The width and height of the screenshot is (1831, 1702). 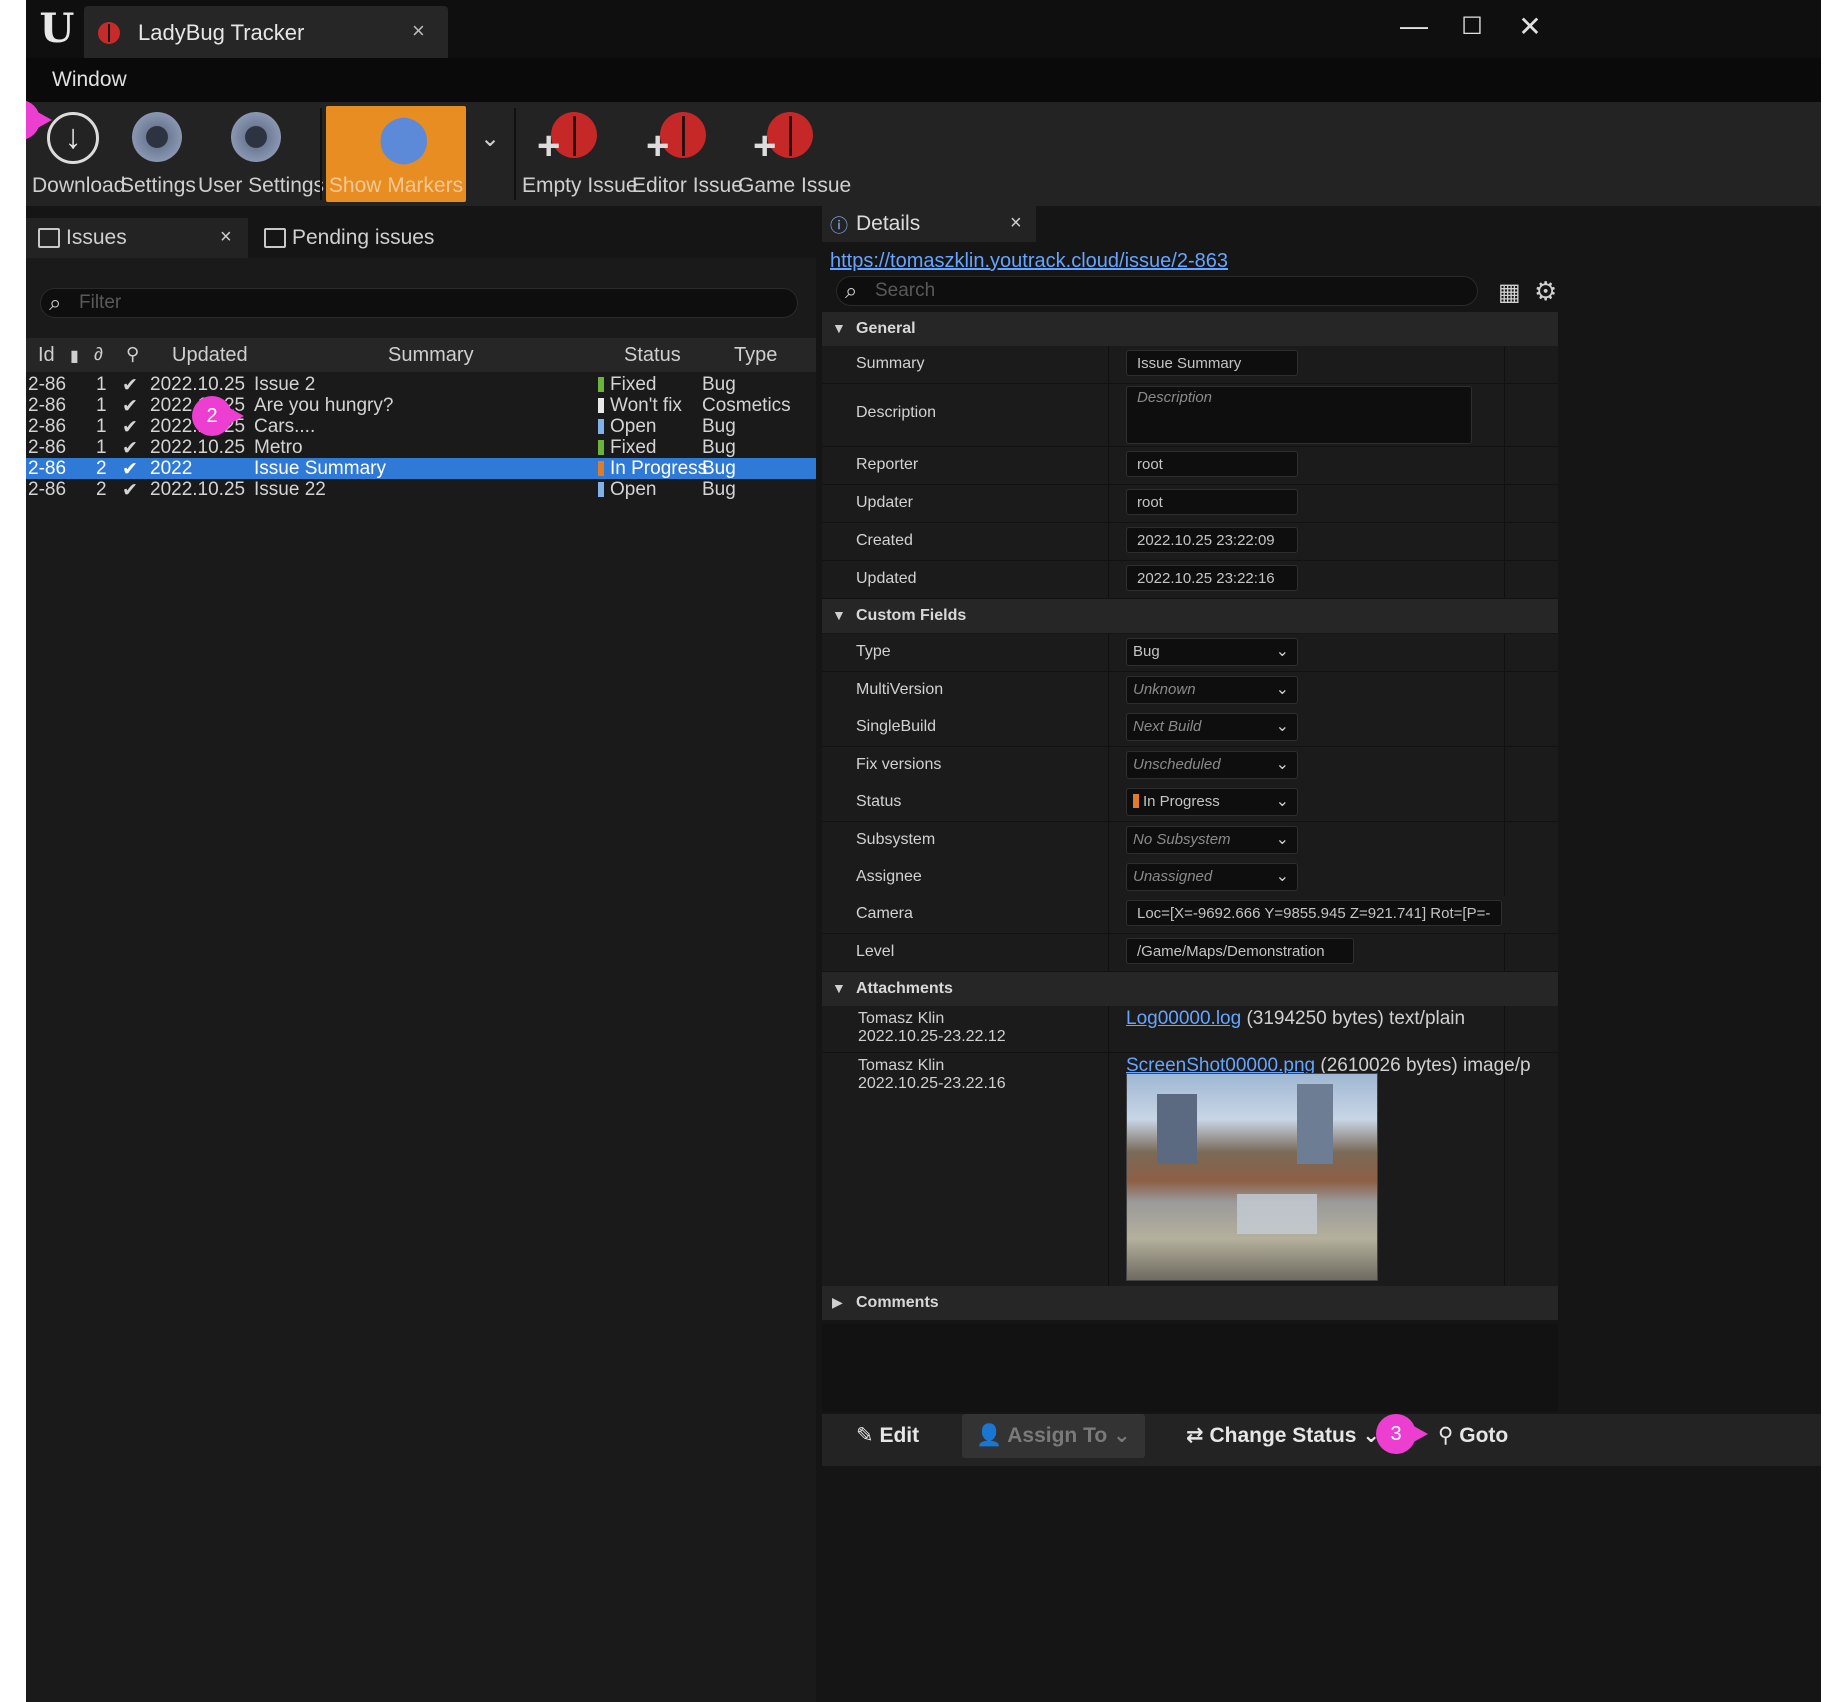 What do you see at coordinates (1053, 1436) in the screenshot?
I see `assign-to-button: 👤 Assign To ⌄` at bounding box center [1053, 1436].